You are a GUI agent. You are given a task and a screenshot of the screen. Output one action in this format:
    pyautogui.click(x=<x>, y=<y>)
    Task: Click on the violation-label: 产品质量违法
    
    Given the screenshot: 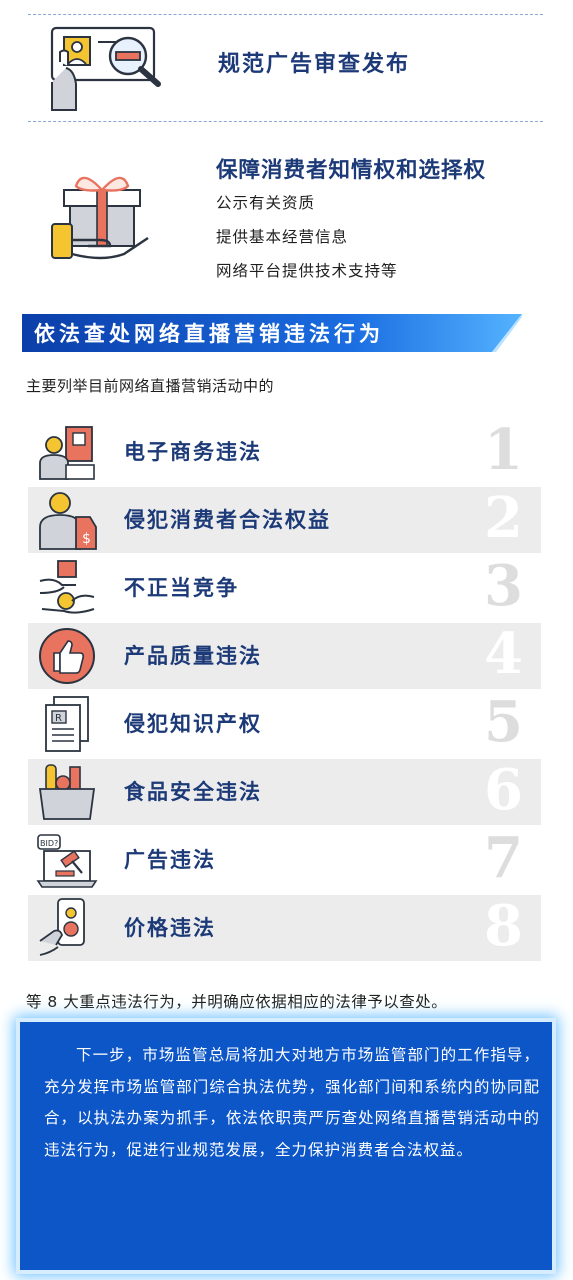 What is the action you would take?
    pyautogui.click(x=193, y=655)
    